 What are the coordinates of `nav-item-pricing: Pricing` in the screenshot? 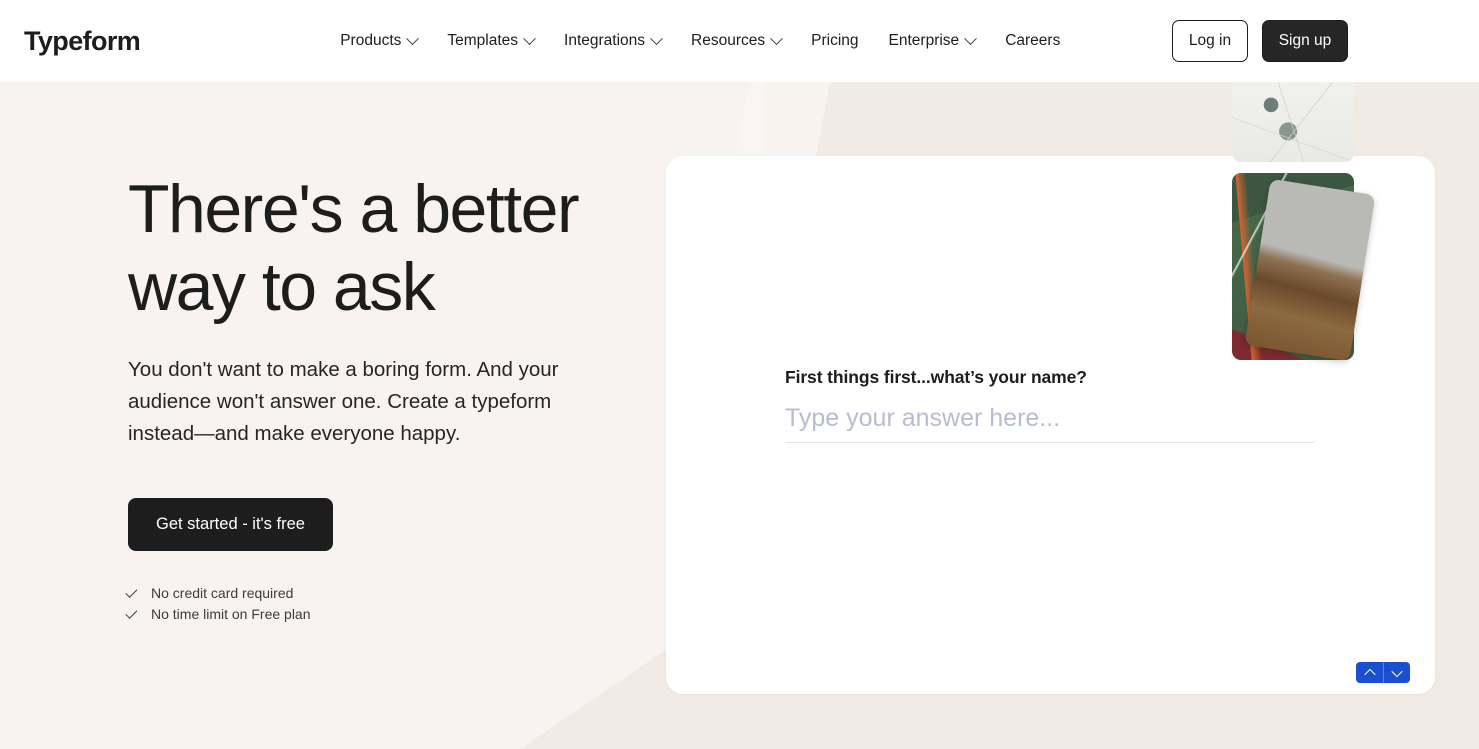 It's located at (834, 41).